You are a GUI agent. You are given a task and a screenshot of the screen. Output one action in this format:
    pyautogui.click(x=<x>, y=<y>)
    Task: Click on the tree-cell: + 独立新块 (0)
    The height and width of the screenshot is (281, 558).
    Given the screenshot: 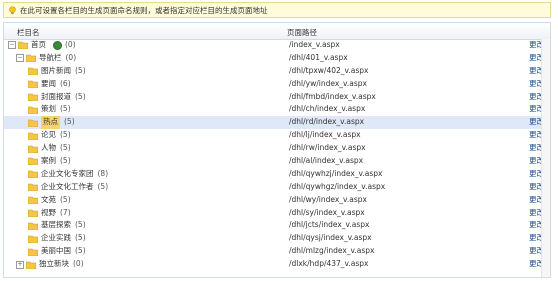 What is the action you would take?
    pyautogui.click(x=50, y=264)
    